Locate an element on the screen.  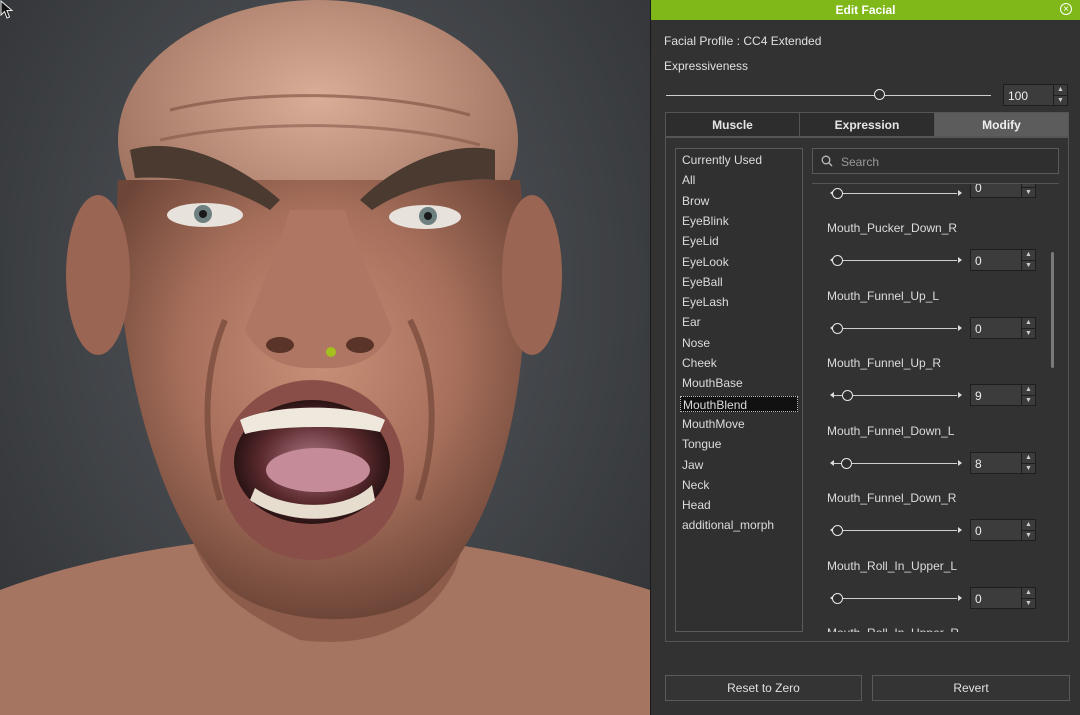
category-item: EyeLid is located at coordinates (700, 241).